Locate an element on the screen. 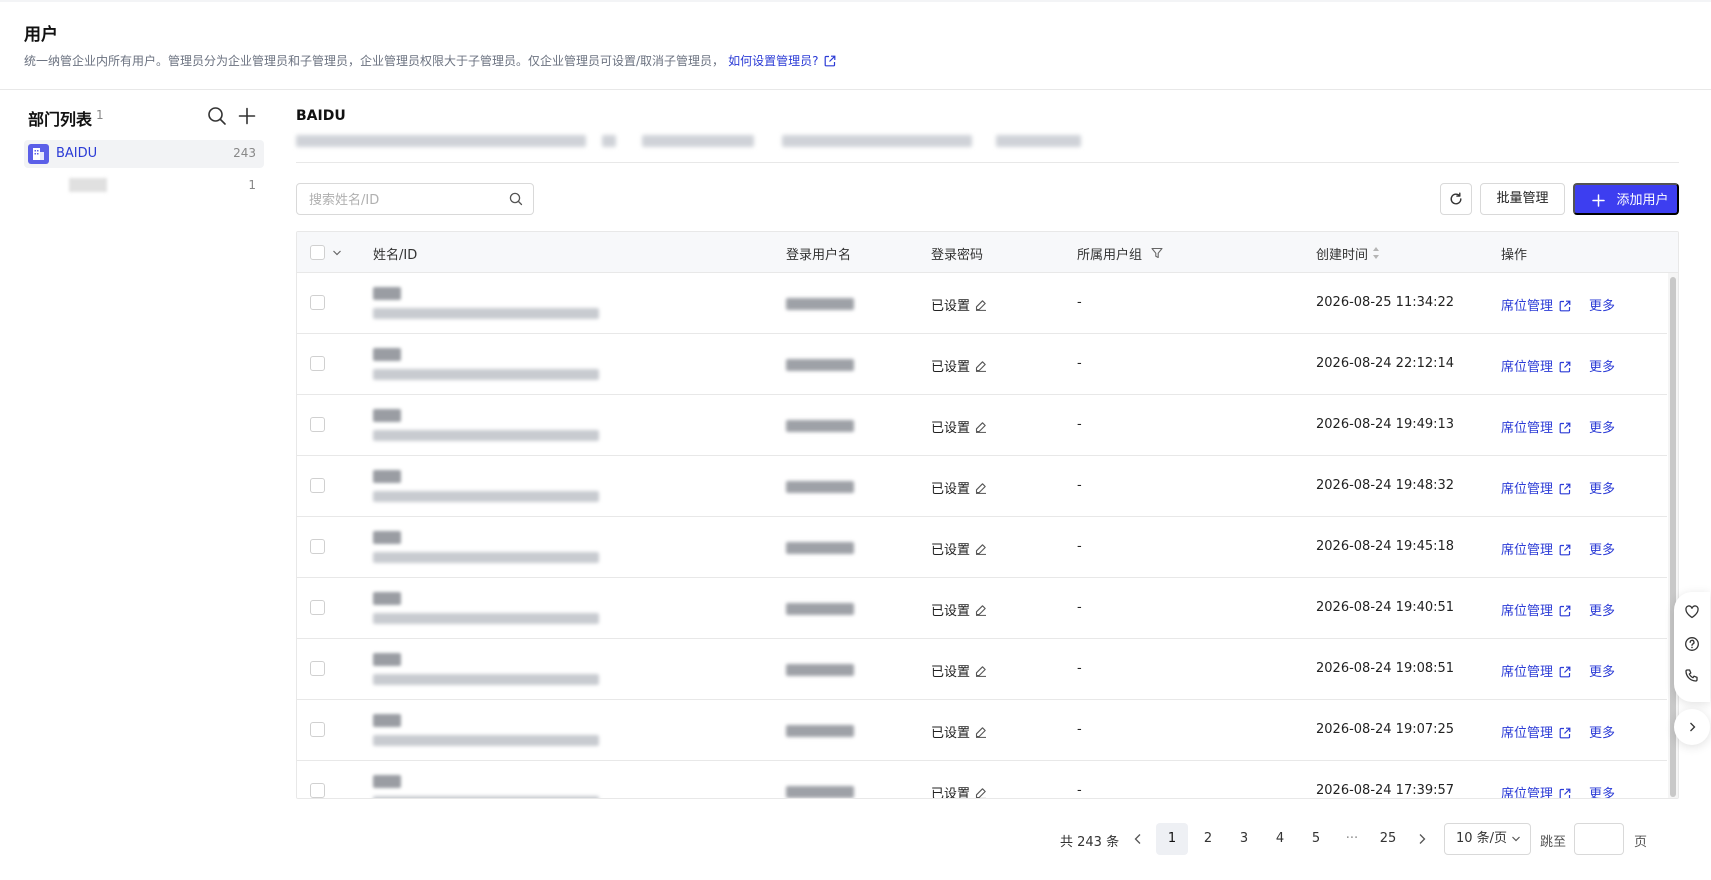  add-department-icon is located at coordinates (247, 116).